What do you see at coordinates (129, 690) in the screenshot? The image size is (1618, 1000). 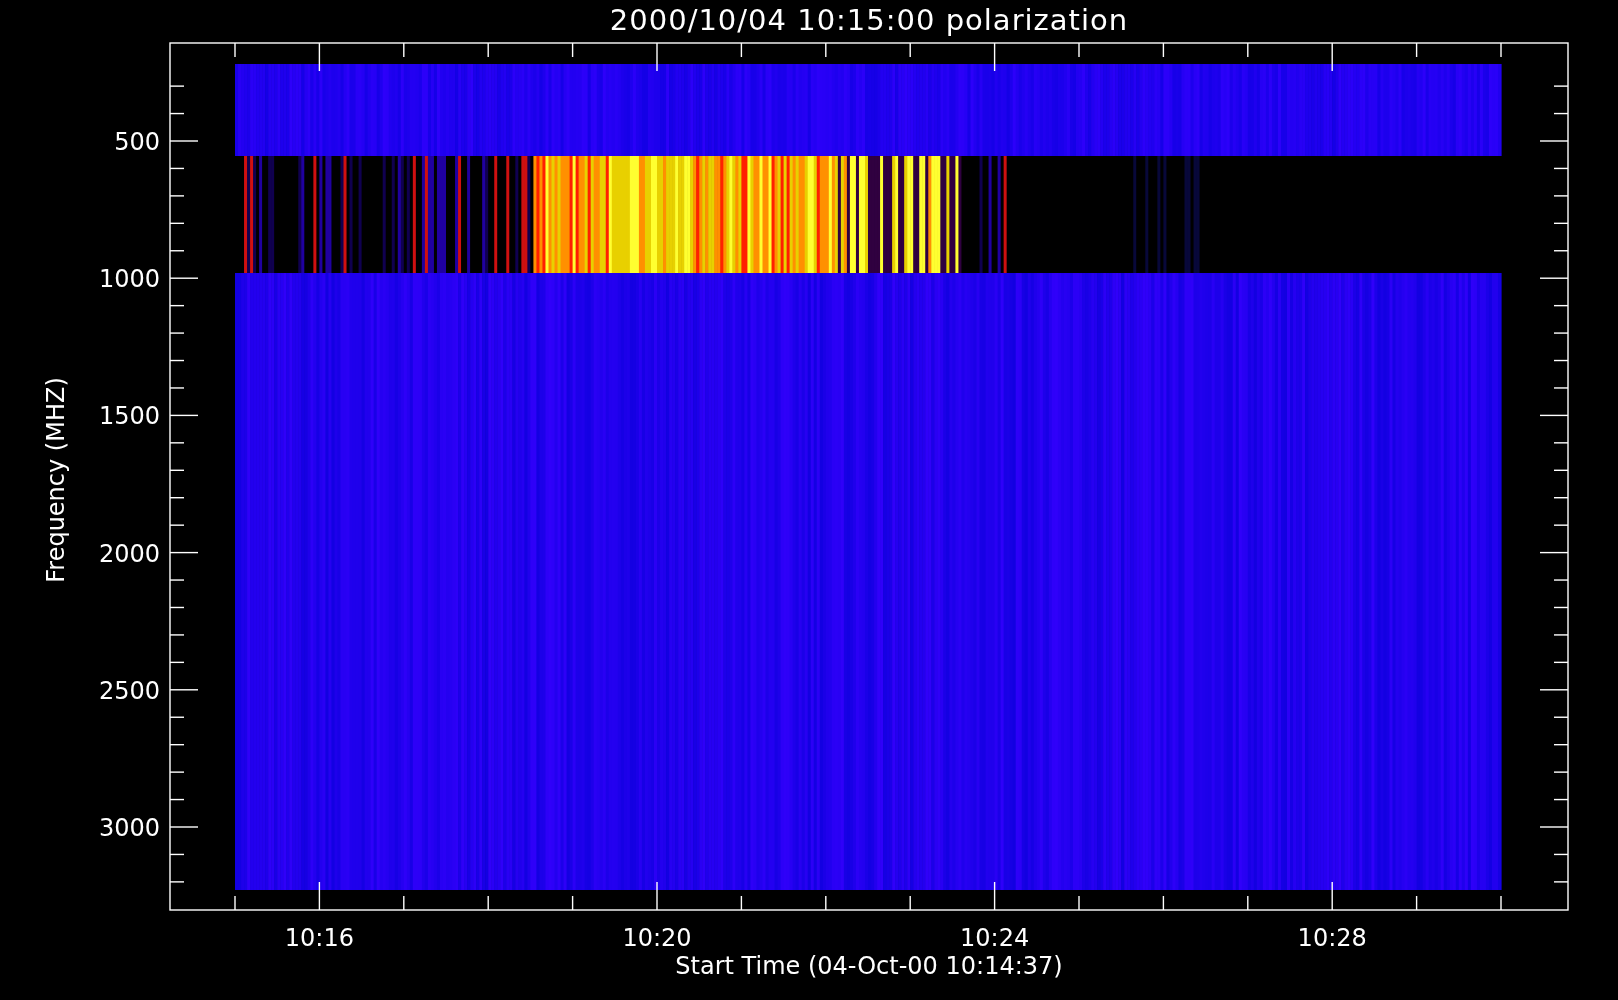 I see `y-tick-label: 2500` at bounding box center [129, 690].